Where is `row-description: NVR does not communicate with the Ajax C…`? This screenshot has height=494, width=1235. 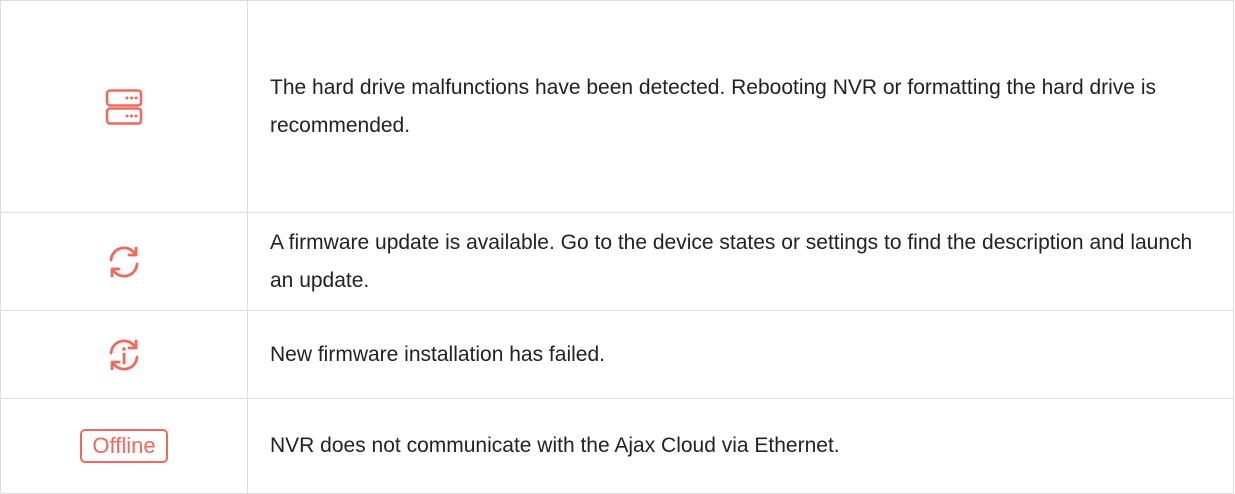
row-description: NVR does not communicate with the Ajax C… is located at coordinates (555, 445).